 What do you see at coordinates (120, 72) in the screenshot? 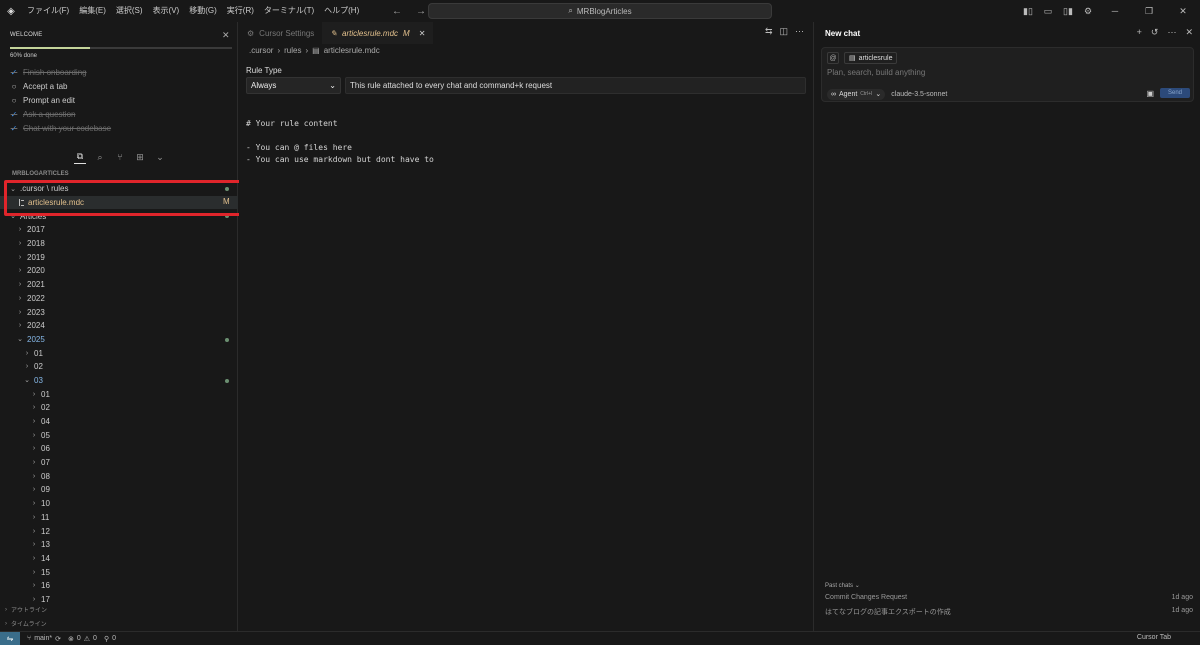
I see `checklist-item: ✓ Finish onboarding` at bounding box center [120, 72].